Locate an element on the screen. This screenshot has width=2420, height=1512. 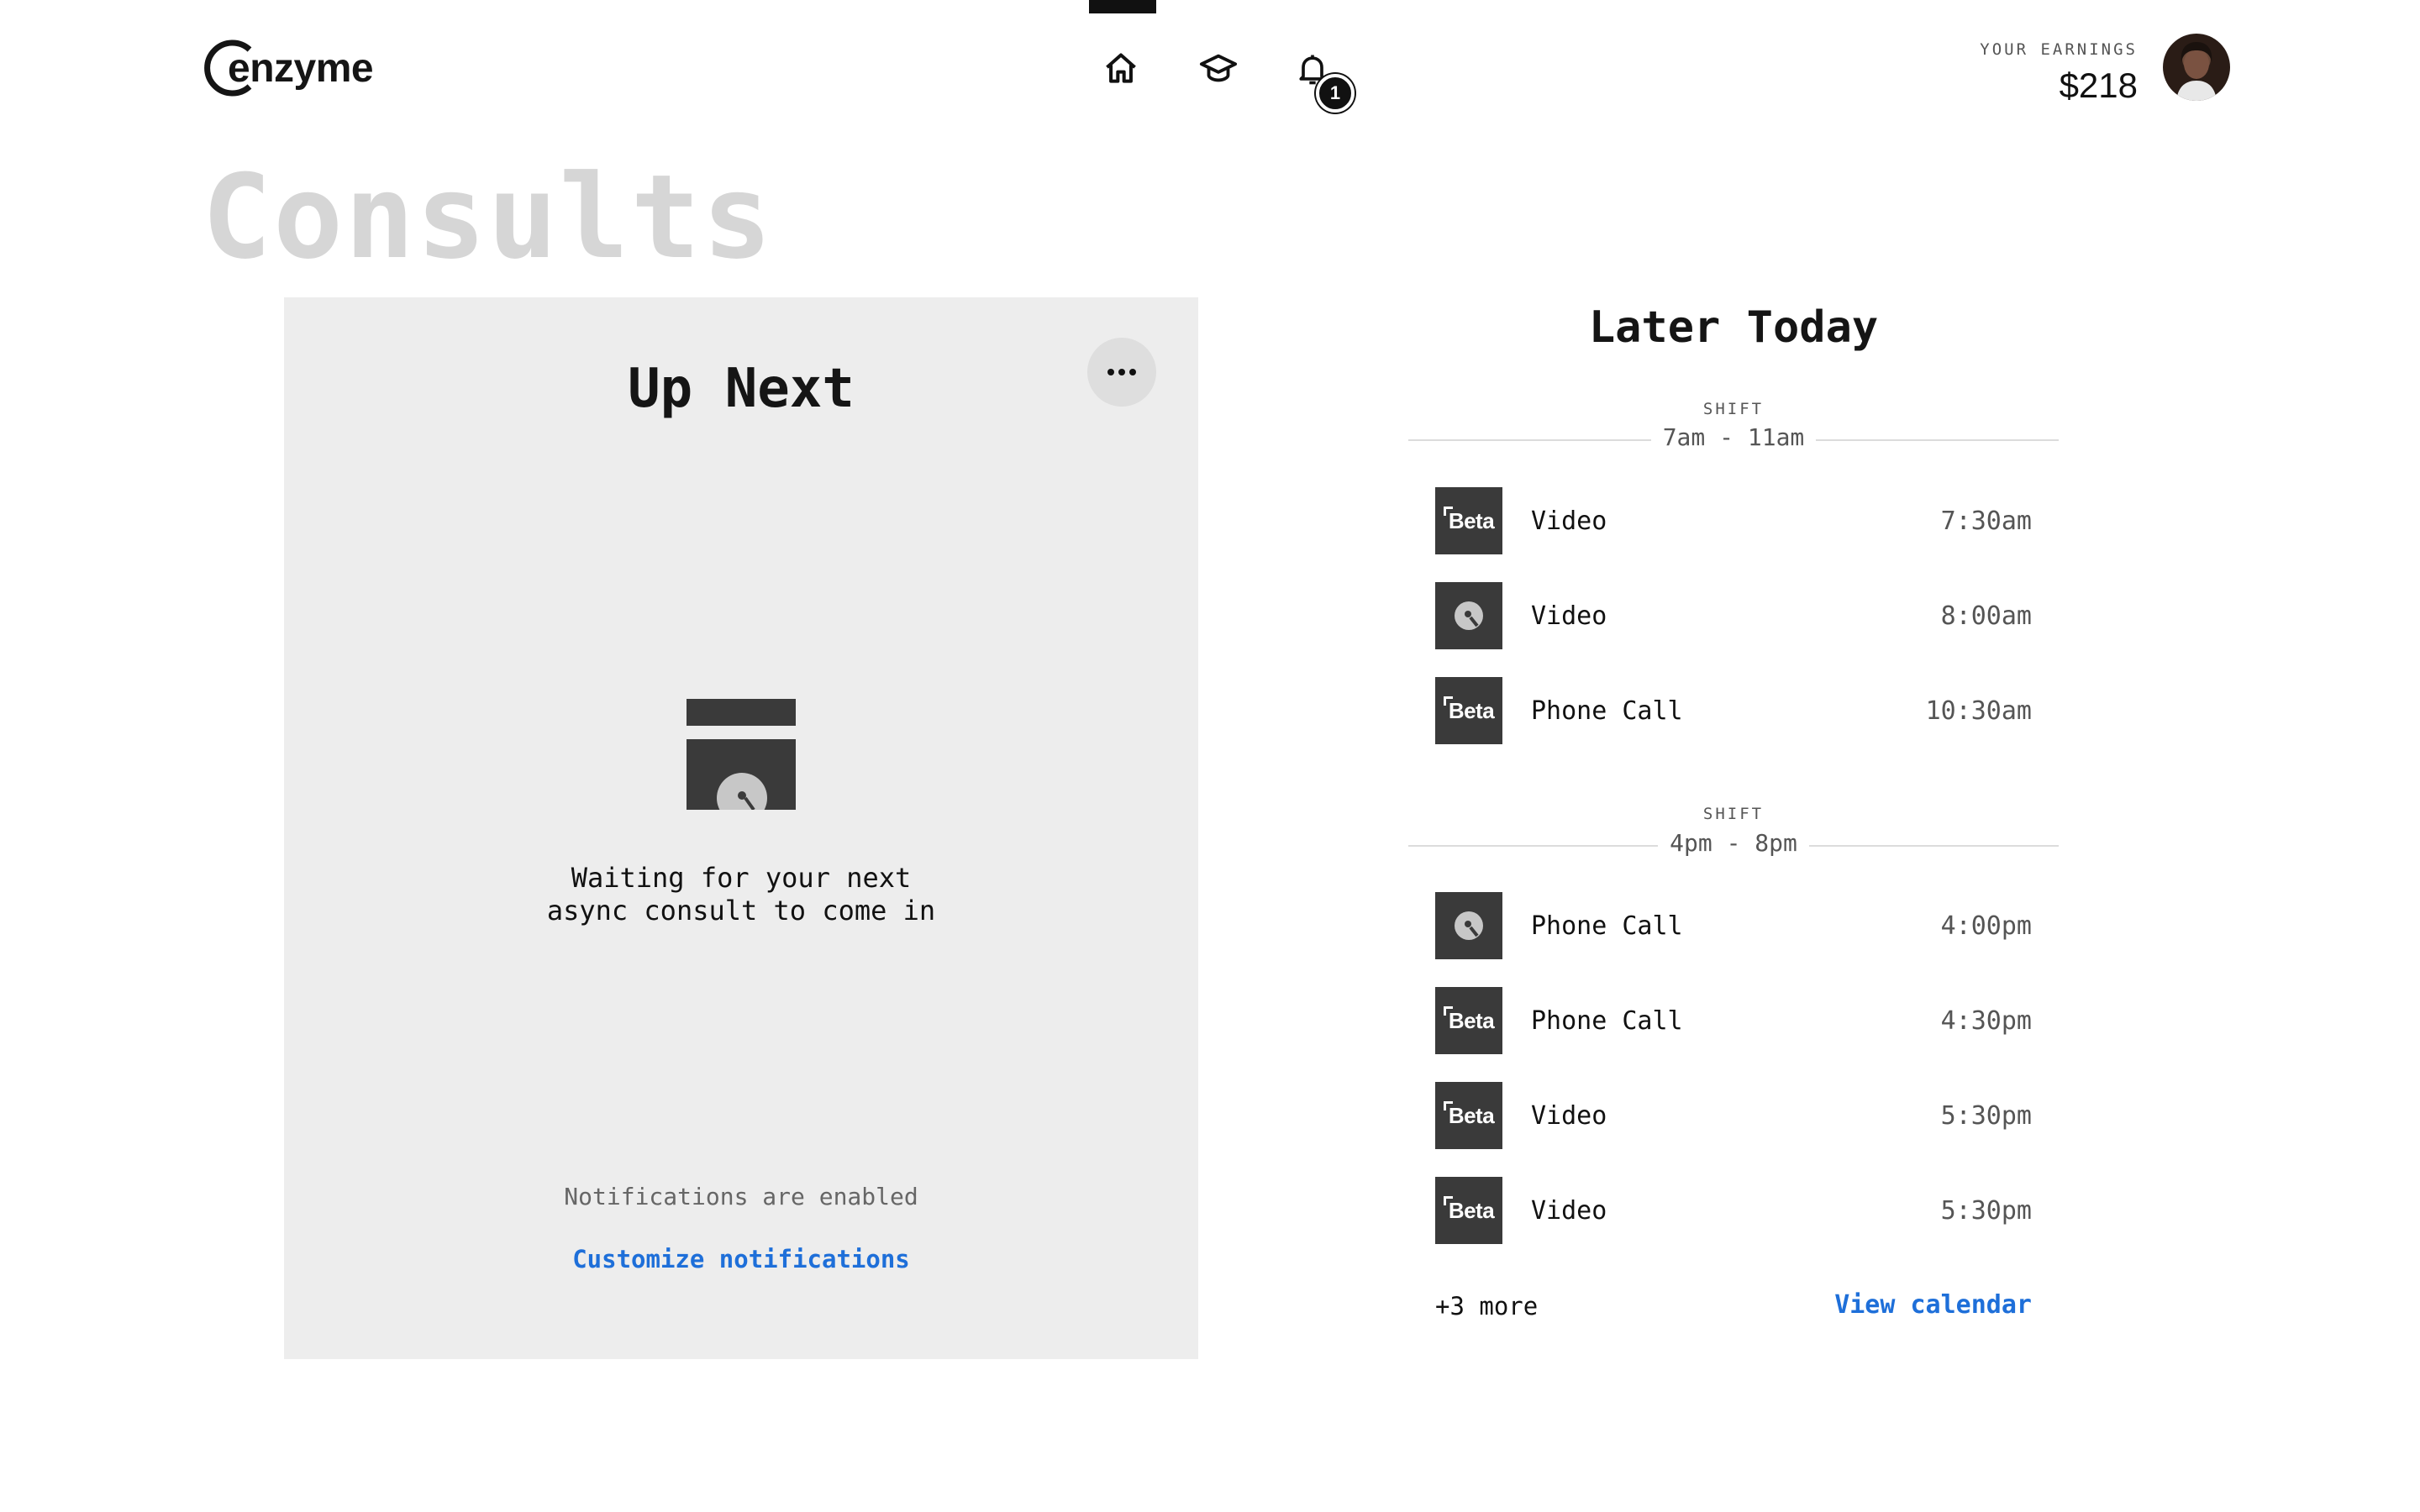
consult-row: Video 8:00am is located at coordinates (1734, 615).